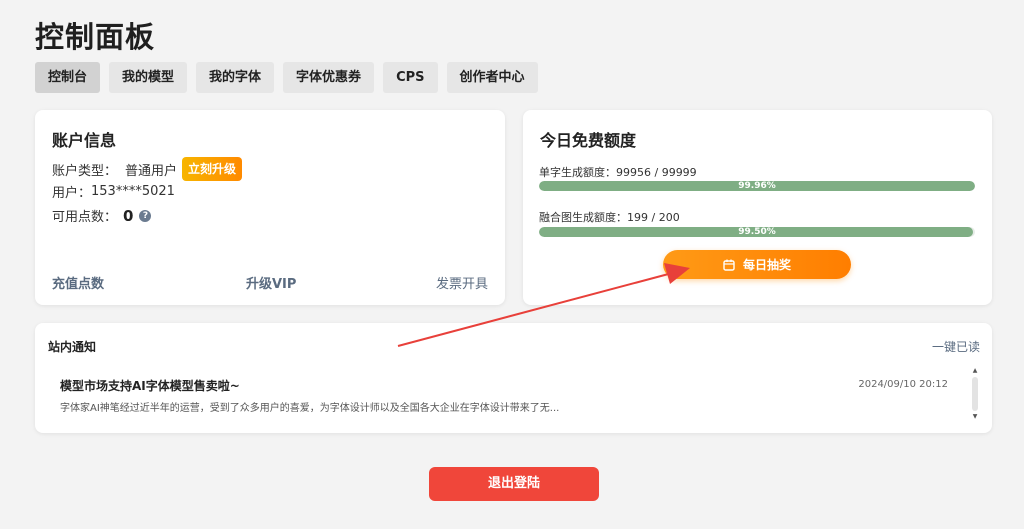 The width and height of the screenshot is (1024, 529). What do you see at coordinates (588, 140) in the screenshot?
I see `daily-quota-title: 今日免费额度` at bounding box center [588, 140].